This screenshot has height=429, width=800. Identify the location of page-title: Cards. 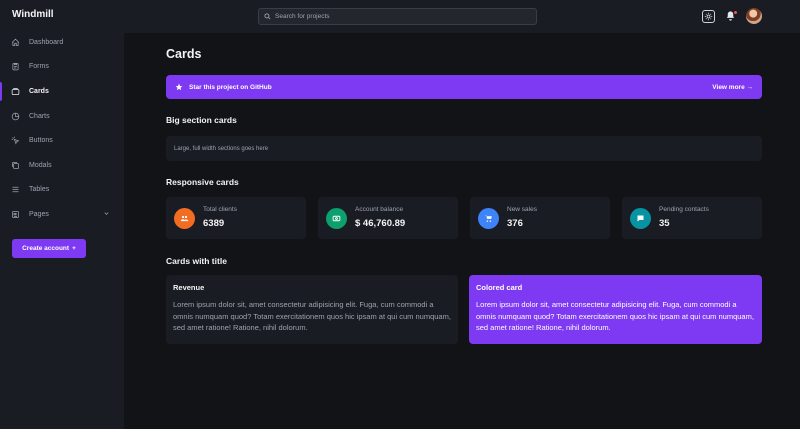
(184, 54).